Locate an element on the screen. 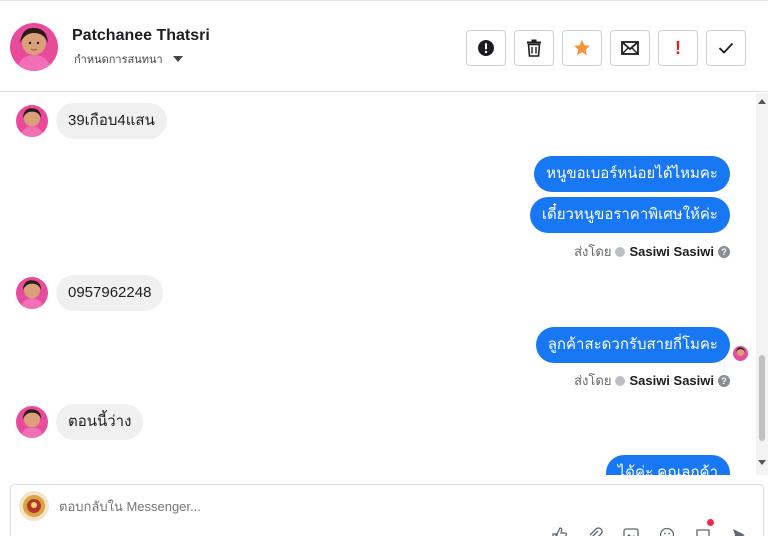 This screenshot has width=768, height=536. scroll-down-arrow-icon is located at coordinates (762, 462).